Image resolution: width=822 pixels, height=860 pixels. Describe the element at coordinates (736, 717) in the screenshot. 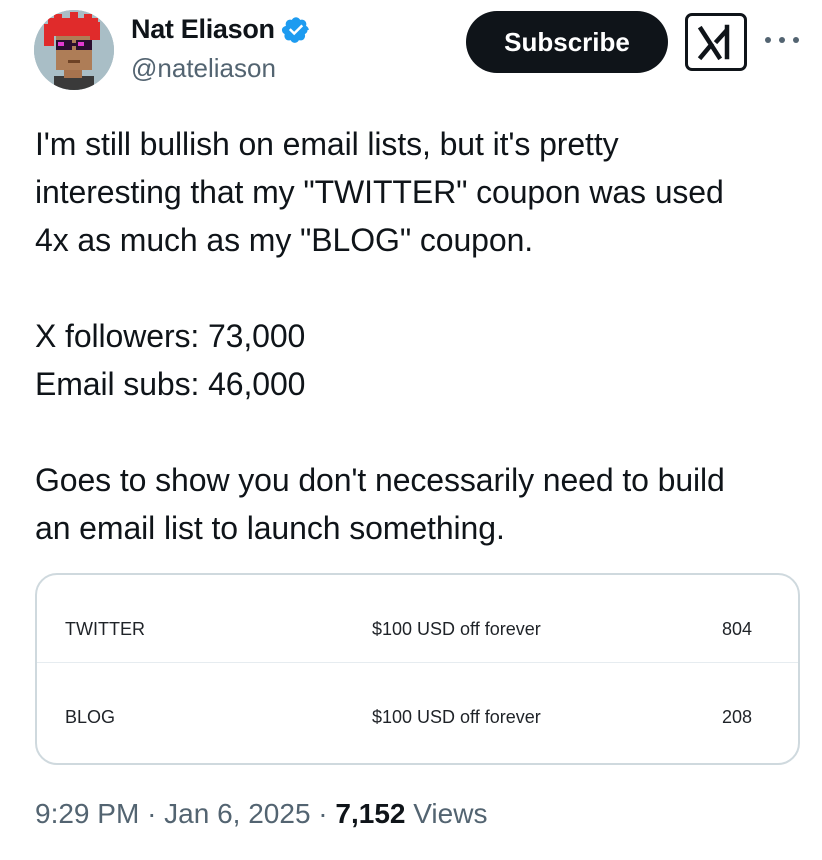

I see `coupon-redemptions: 208` at that location.